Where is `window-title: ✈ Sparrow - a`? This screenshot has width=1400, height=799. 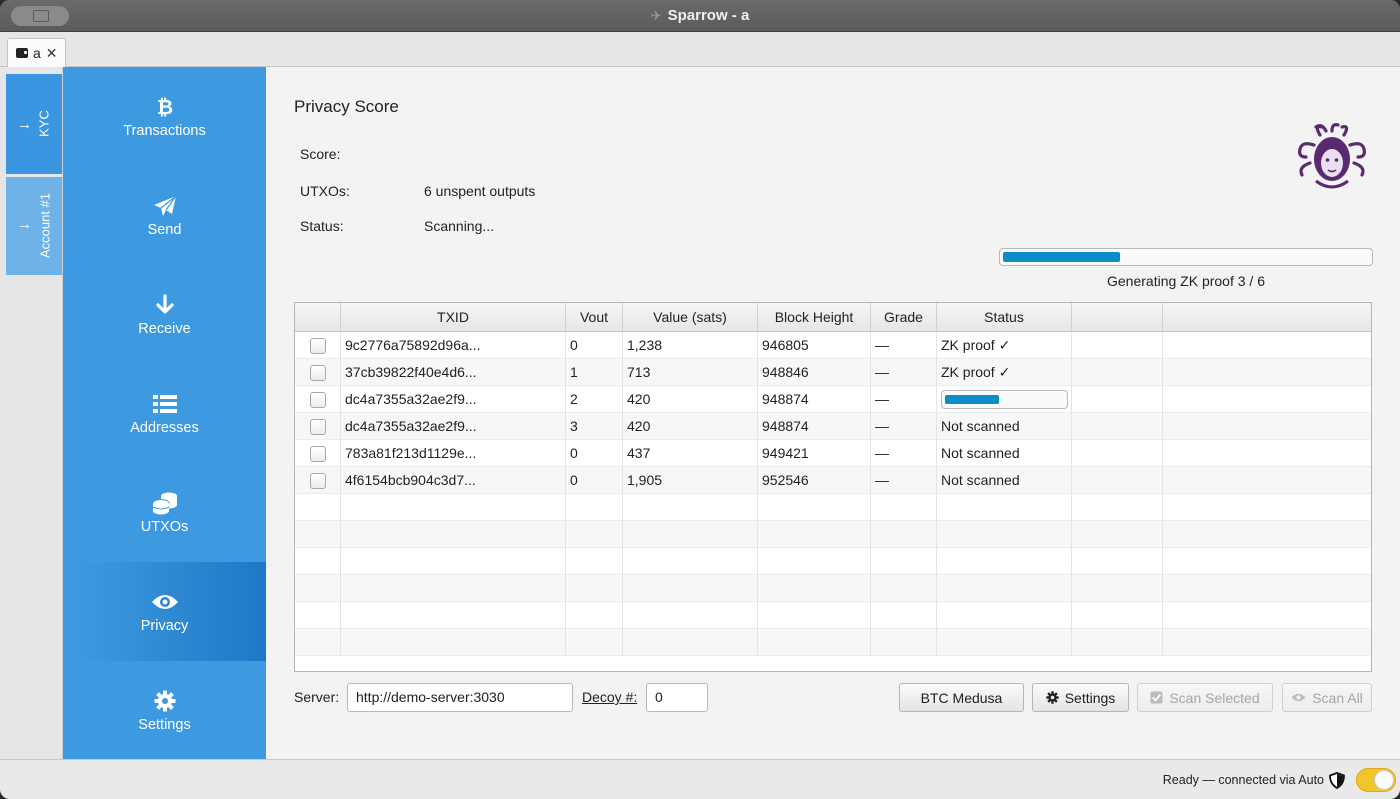
window-title: ✈ Sparrow - a is located at coordinates (700, 15).